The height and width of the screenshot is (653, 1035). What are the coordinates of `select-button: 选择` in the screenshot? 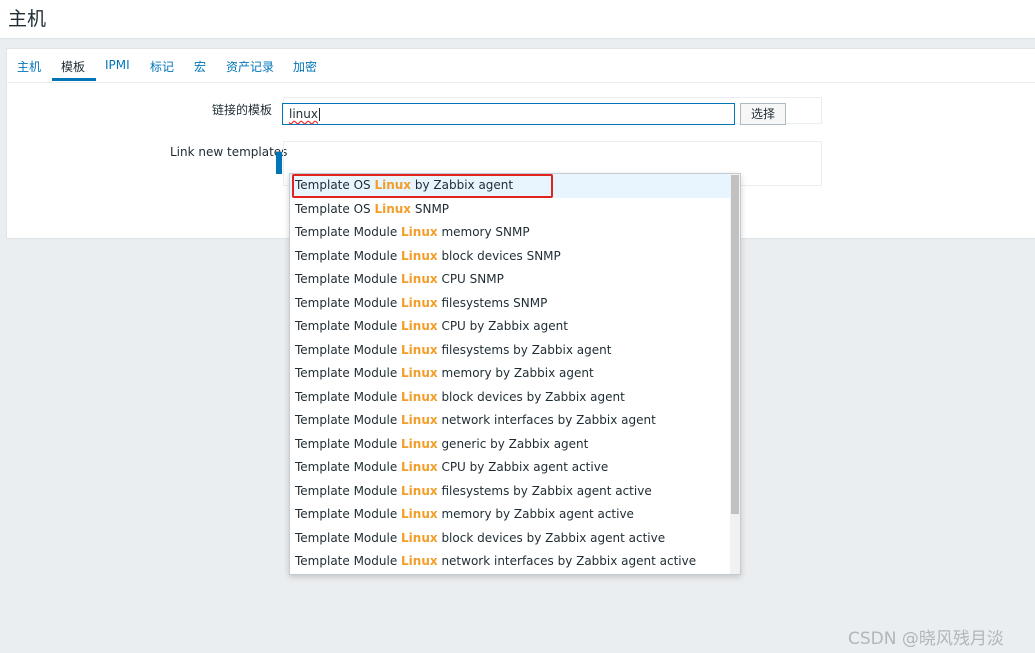 It's located at (763, 114).